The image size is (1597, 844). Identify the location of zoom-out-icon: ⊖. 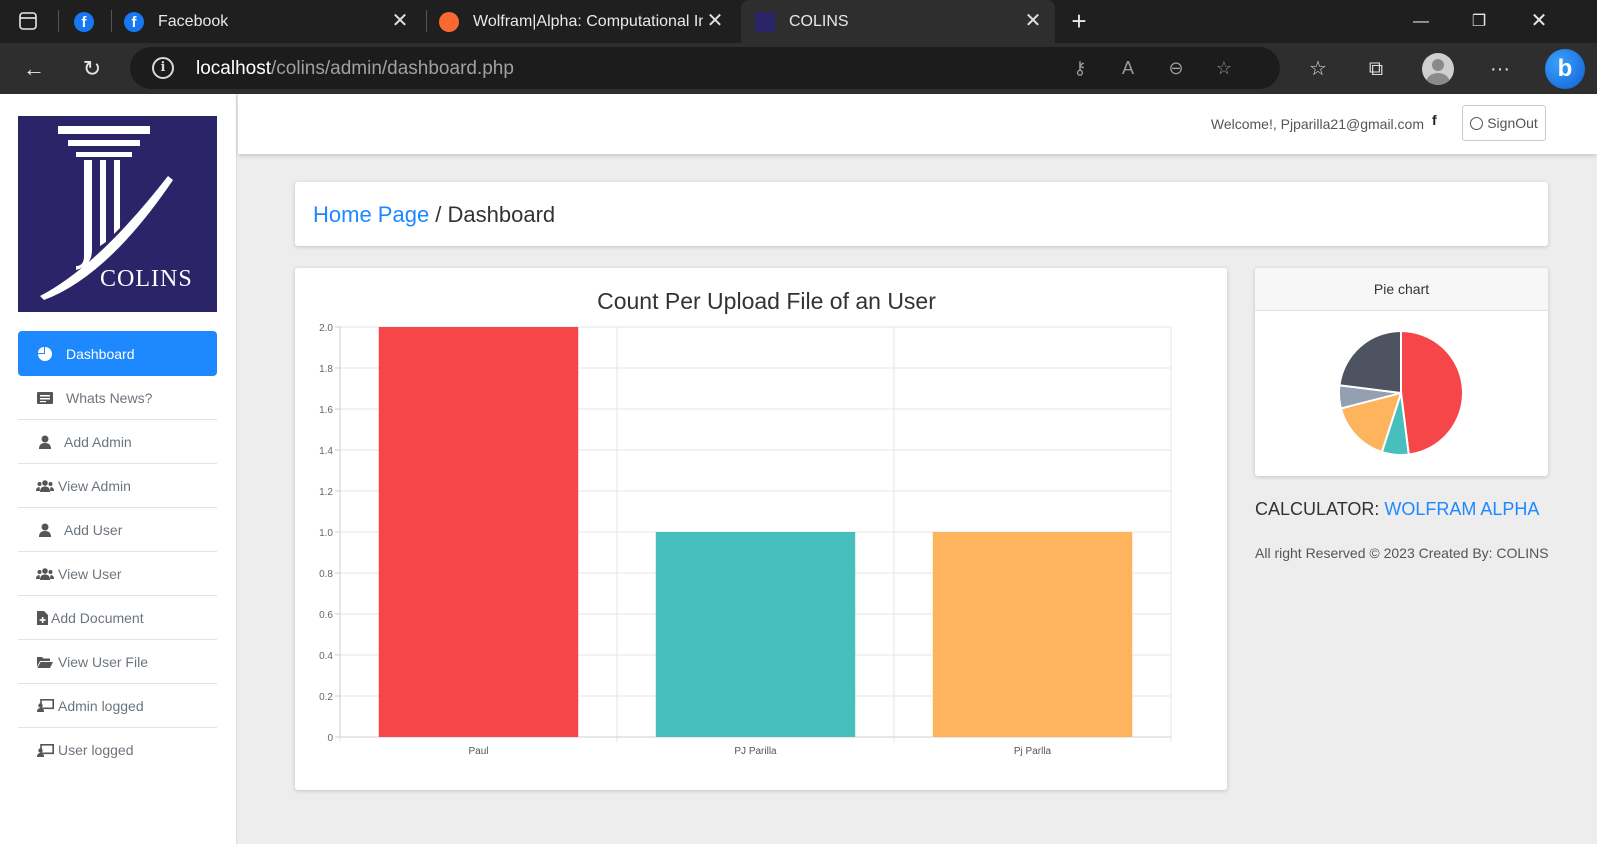
(1176, 68).